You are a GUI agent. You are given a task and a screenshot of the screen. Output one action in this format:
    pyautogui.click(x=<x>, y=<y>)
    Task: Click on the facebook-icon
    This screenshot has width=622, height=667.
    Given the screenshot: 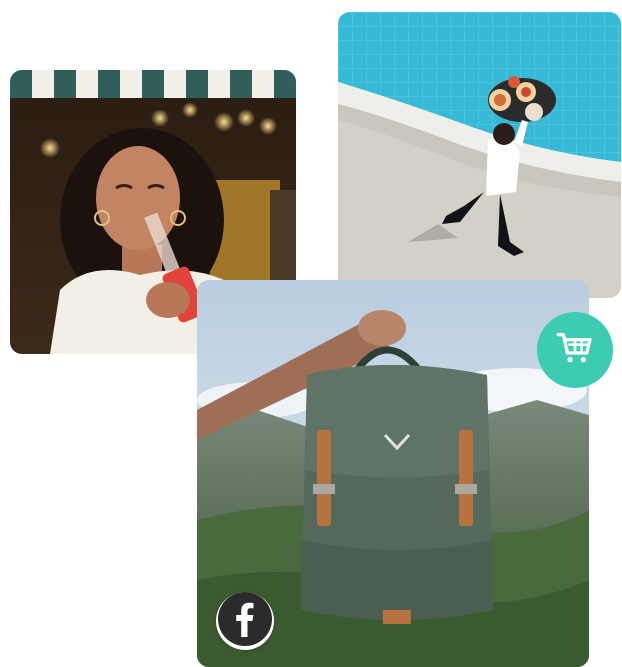 What is the action you would take?
    pyautogui.click(x=245, y=621)
    